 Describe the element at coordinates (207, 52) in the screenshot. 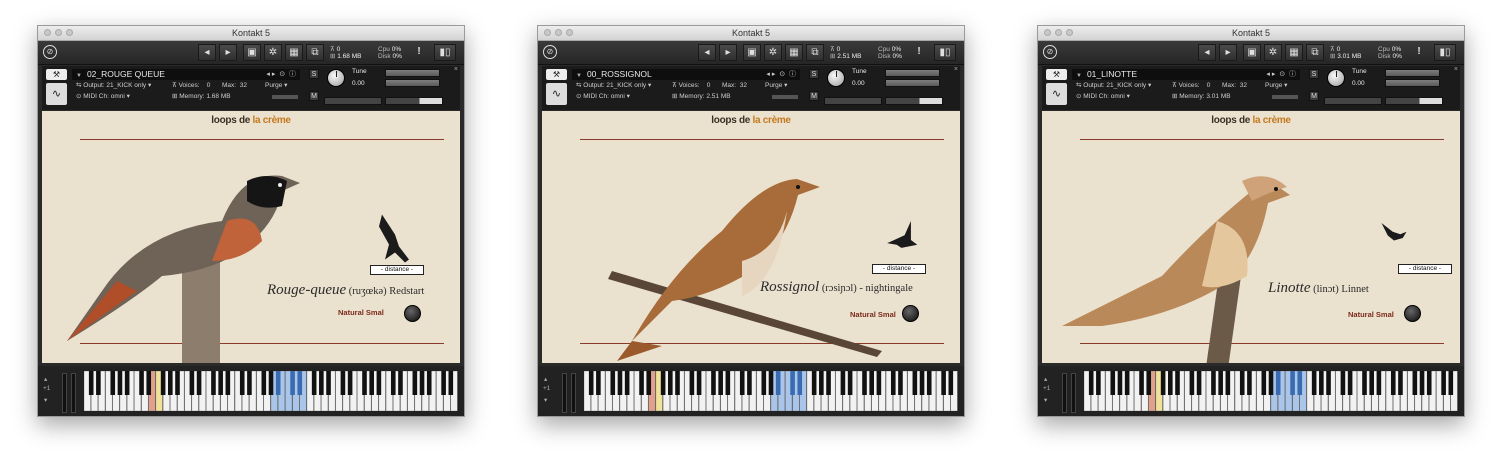

I see `prev-arrow-icon: ◂` at that location.